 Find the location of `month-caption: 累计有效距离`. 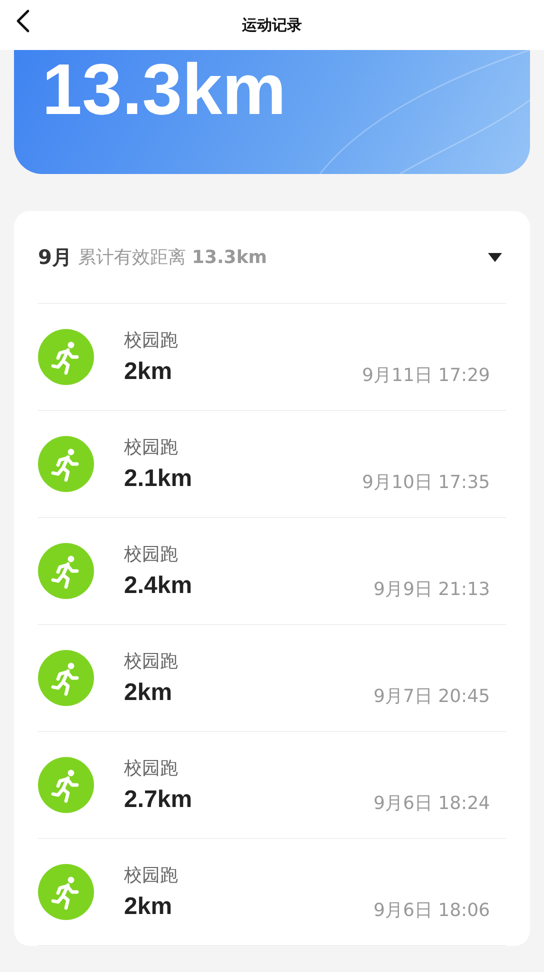

month-caption: 累计有效距离 is located at coordinates (132, 257).